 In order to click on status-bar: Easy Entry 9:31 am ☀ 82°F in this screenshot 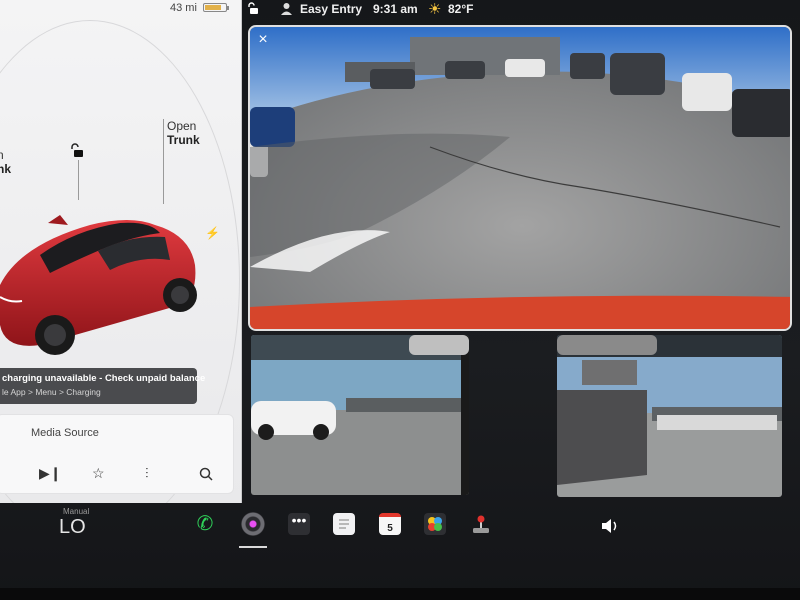, I will do `click(521, 11)`.